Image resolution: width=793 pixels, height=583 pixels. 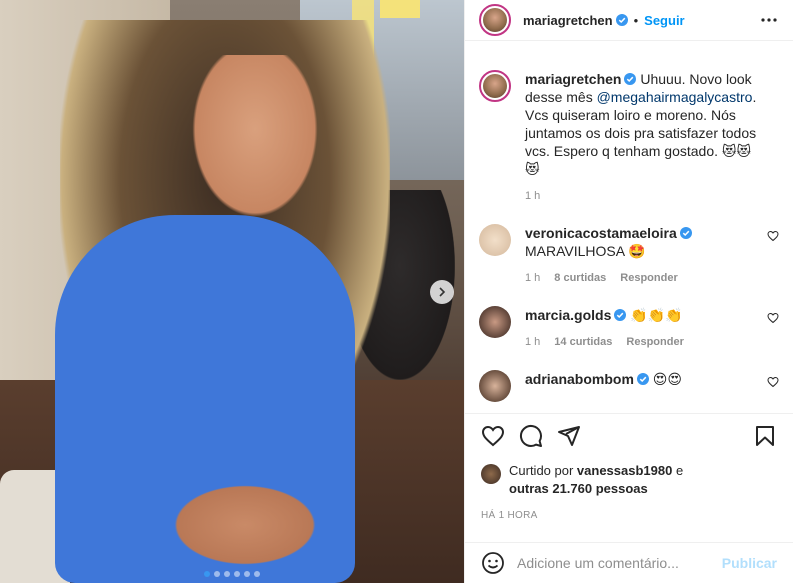 I want to click on chevron-right-icon, so click(x=442, y=292).